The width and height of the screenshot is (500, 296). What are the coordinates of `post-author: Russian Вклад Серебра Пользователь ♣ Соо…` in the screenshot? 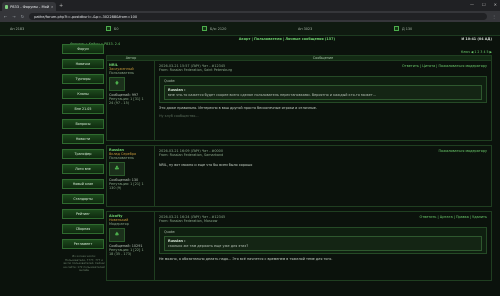 It's located at (131, 176).